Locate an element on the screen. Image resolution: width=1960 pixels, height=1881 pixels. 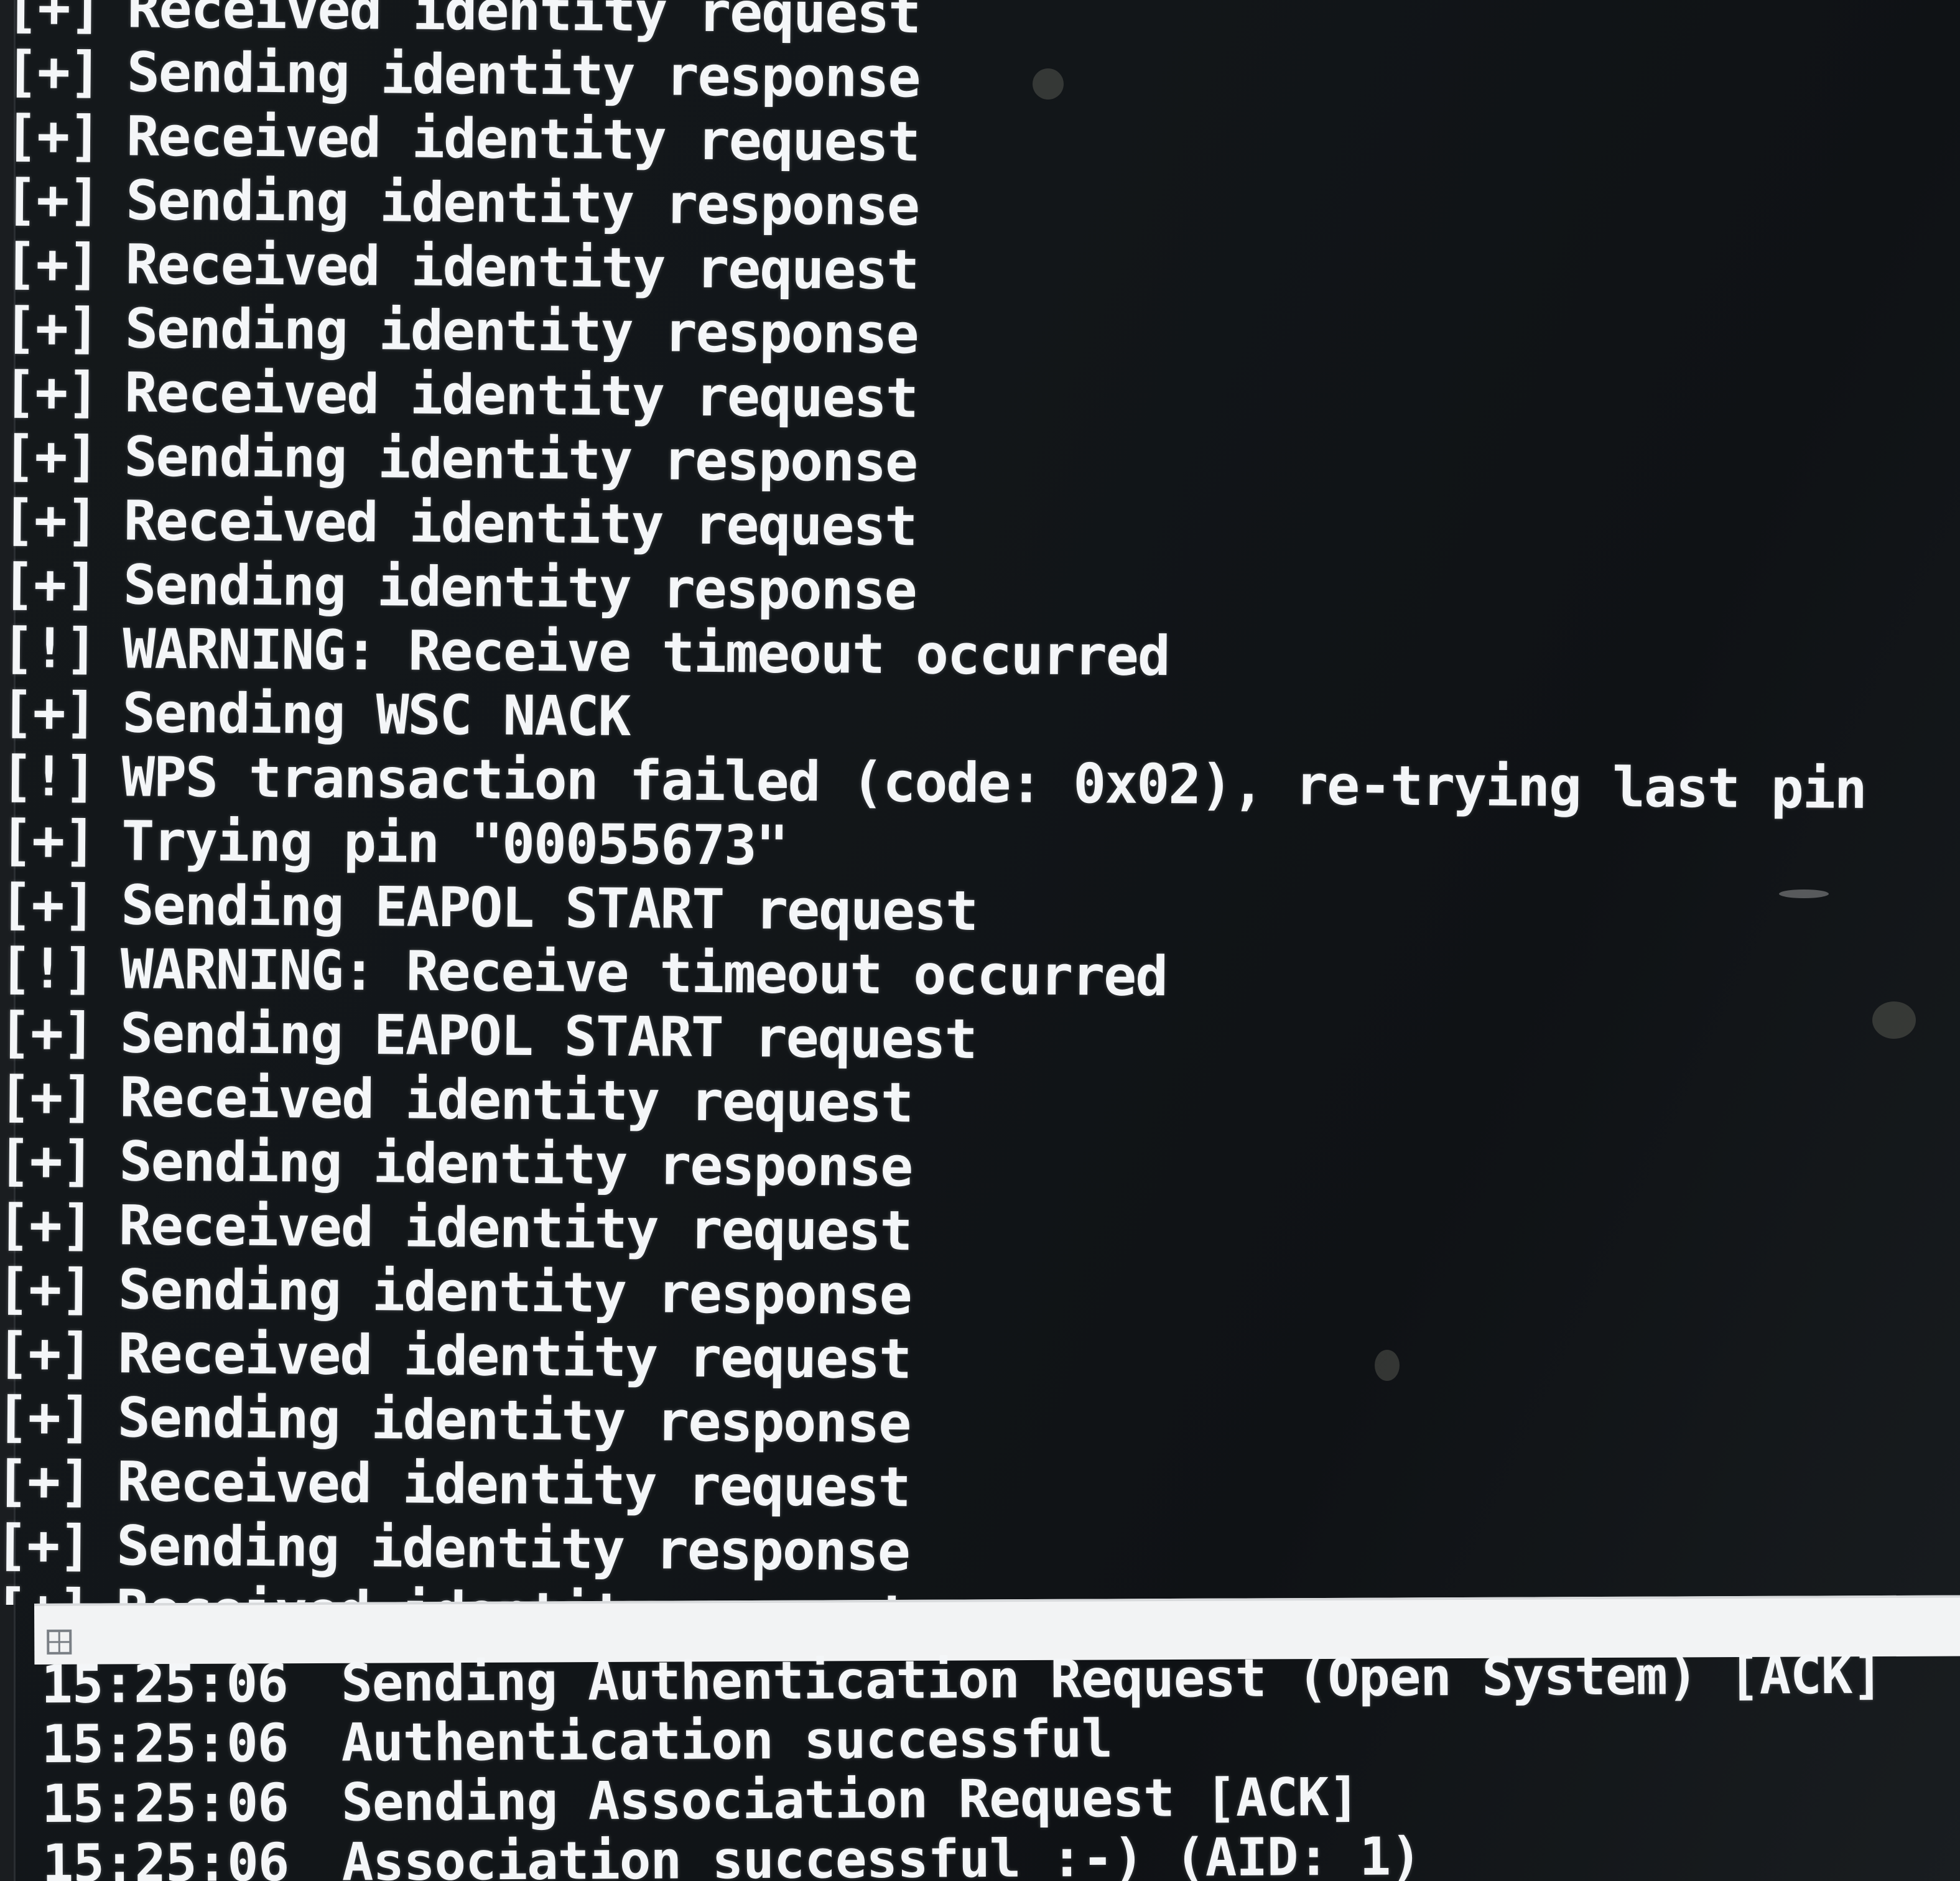
log-line-text: Trying pin "00055673" is located at coordinates (454, 843).